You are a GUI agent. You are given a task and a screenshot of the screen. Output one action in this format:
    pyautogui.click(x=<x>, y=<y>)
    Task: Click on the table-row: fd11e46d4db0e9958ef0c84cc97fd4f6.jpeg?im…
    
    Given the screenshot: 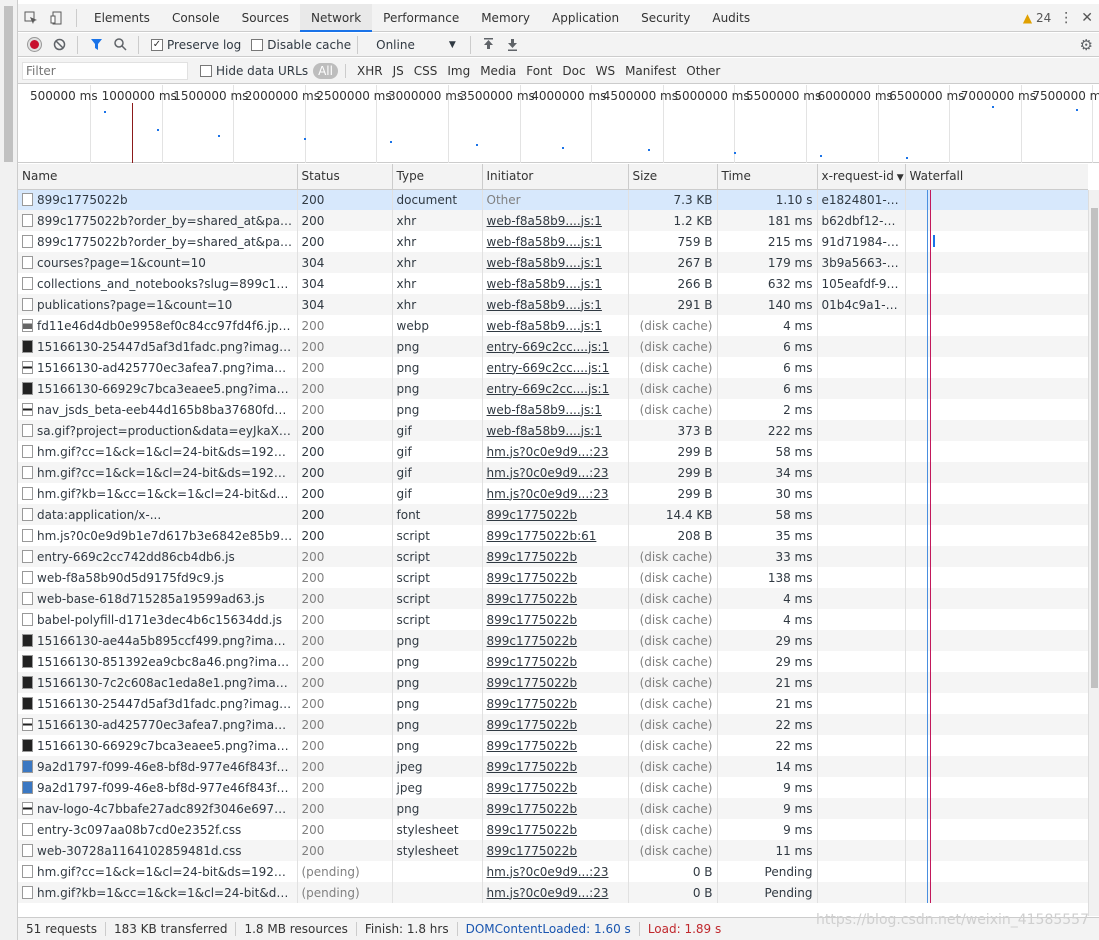 What is the action you would take?
    pyautogui.click(x=553, y=325)
    